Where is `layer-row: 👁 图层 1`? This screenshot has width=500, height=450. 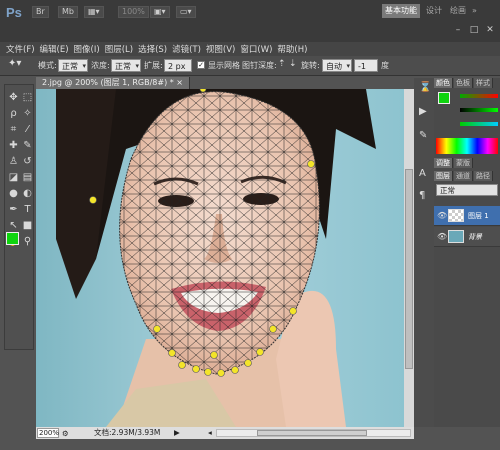 layer-row: 👁 图层 1 is located at coordinates (467, 216).